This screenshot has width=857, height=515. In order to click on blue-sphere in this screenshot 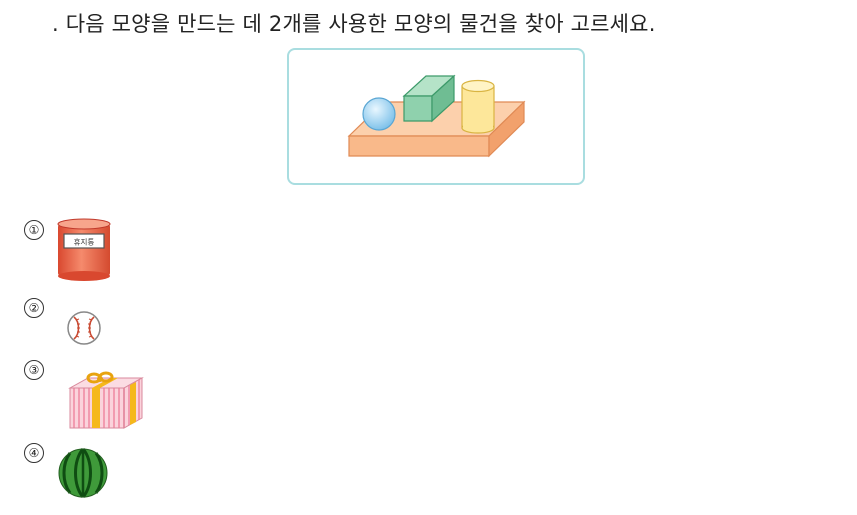, I will do `click(379, 114)`.